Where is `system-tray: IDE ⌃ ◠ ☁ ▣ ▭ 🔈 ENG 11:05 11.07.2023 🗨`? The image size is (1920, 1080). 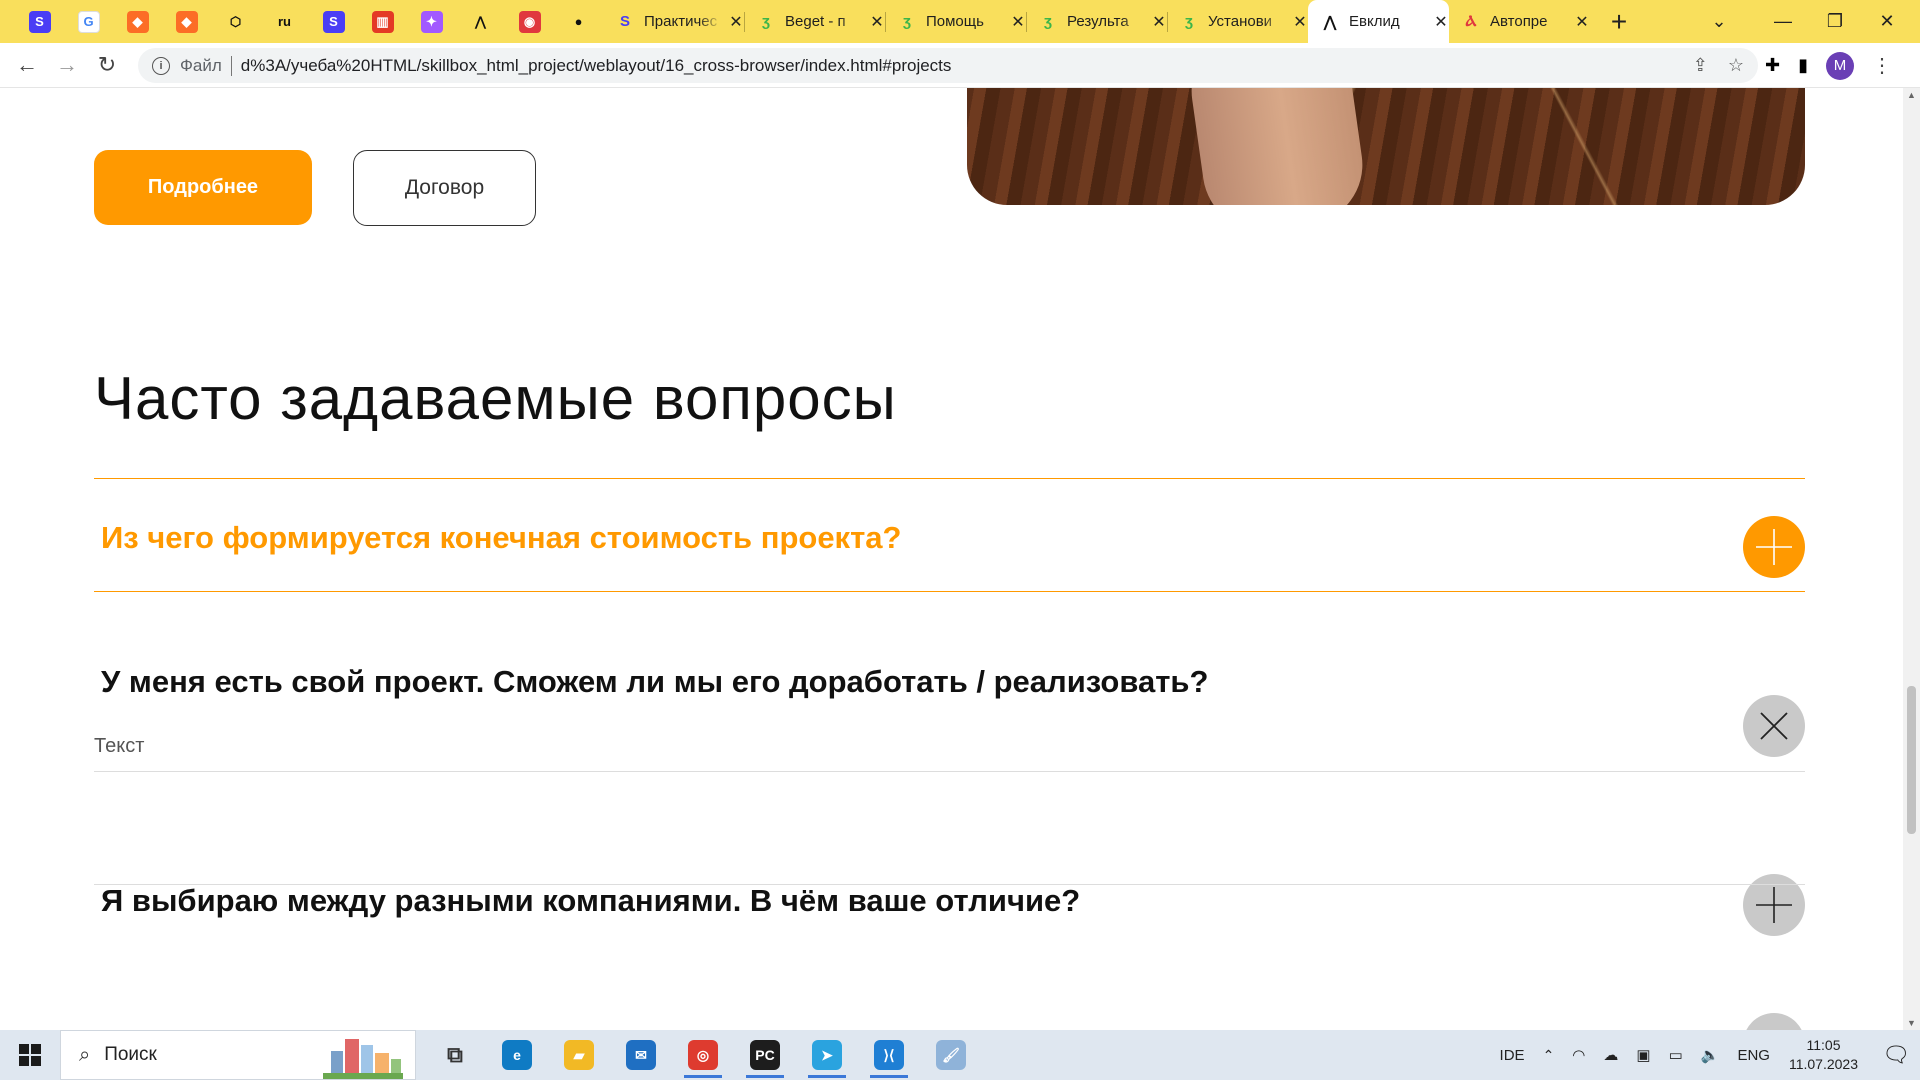
system-tray: IDE ⌃ ◠ ☁ ▣ ▭ 🔈 ENG 11:05 11.07.2023 🗨 is located at coordinates (1705, 1055).